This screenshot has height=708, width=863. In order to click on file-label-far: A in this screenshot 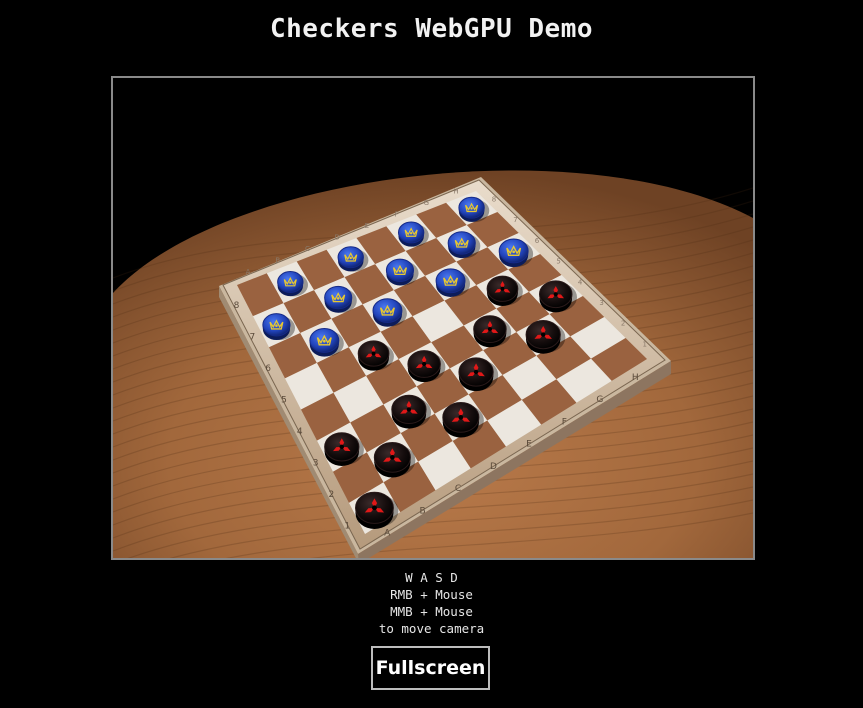, I will do `click(248, 272)`.